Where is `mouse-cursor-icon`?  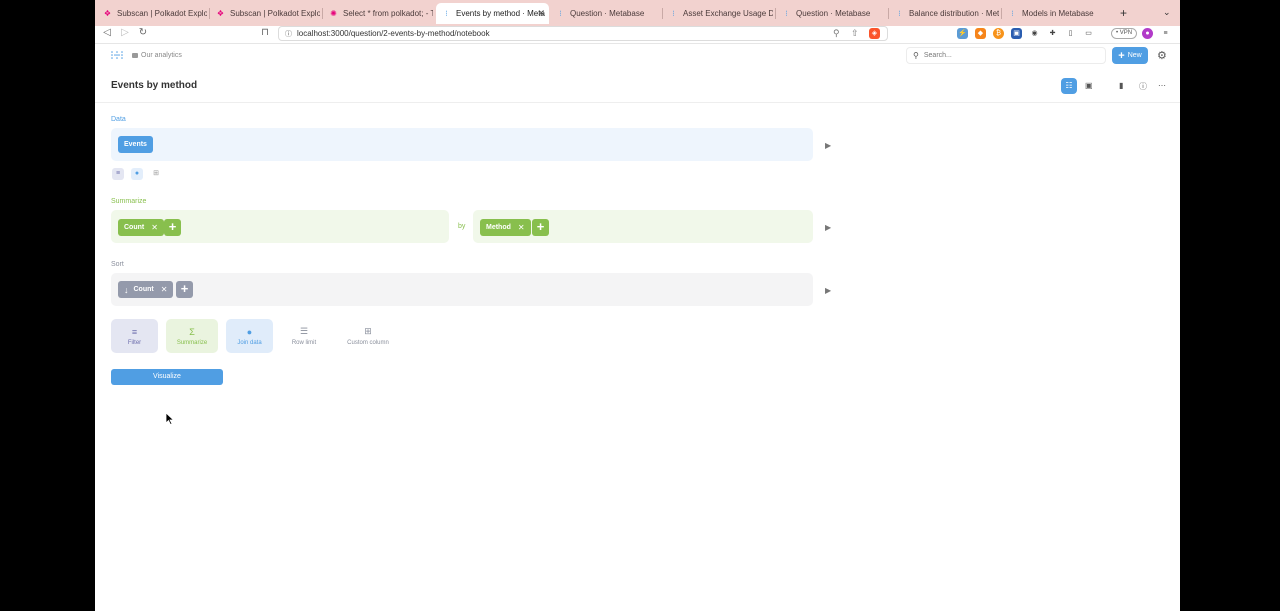
mouse-cursor-icon is located at coordinates (170, 419).